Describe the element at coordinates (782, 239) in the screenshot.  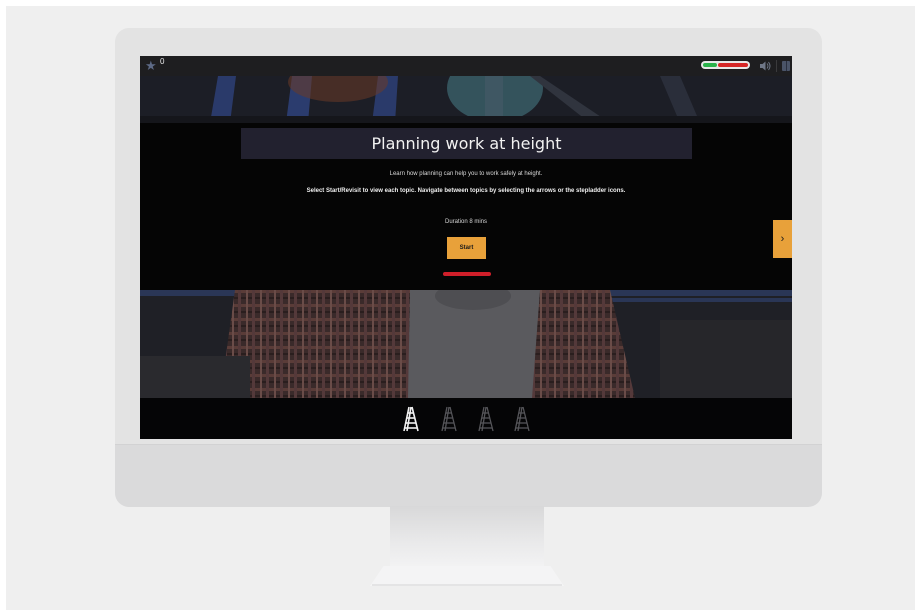
I see `next-arrow-button: ›` at that location.